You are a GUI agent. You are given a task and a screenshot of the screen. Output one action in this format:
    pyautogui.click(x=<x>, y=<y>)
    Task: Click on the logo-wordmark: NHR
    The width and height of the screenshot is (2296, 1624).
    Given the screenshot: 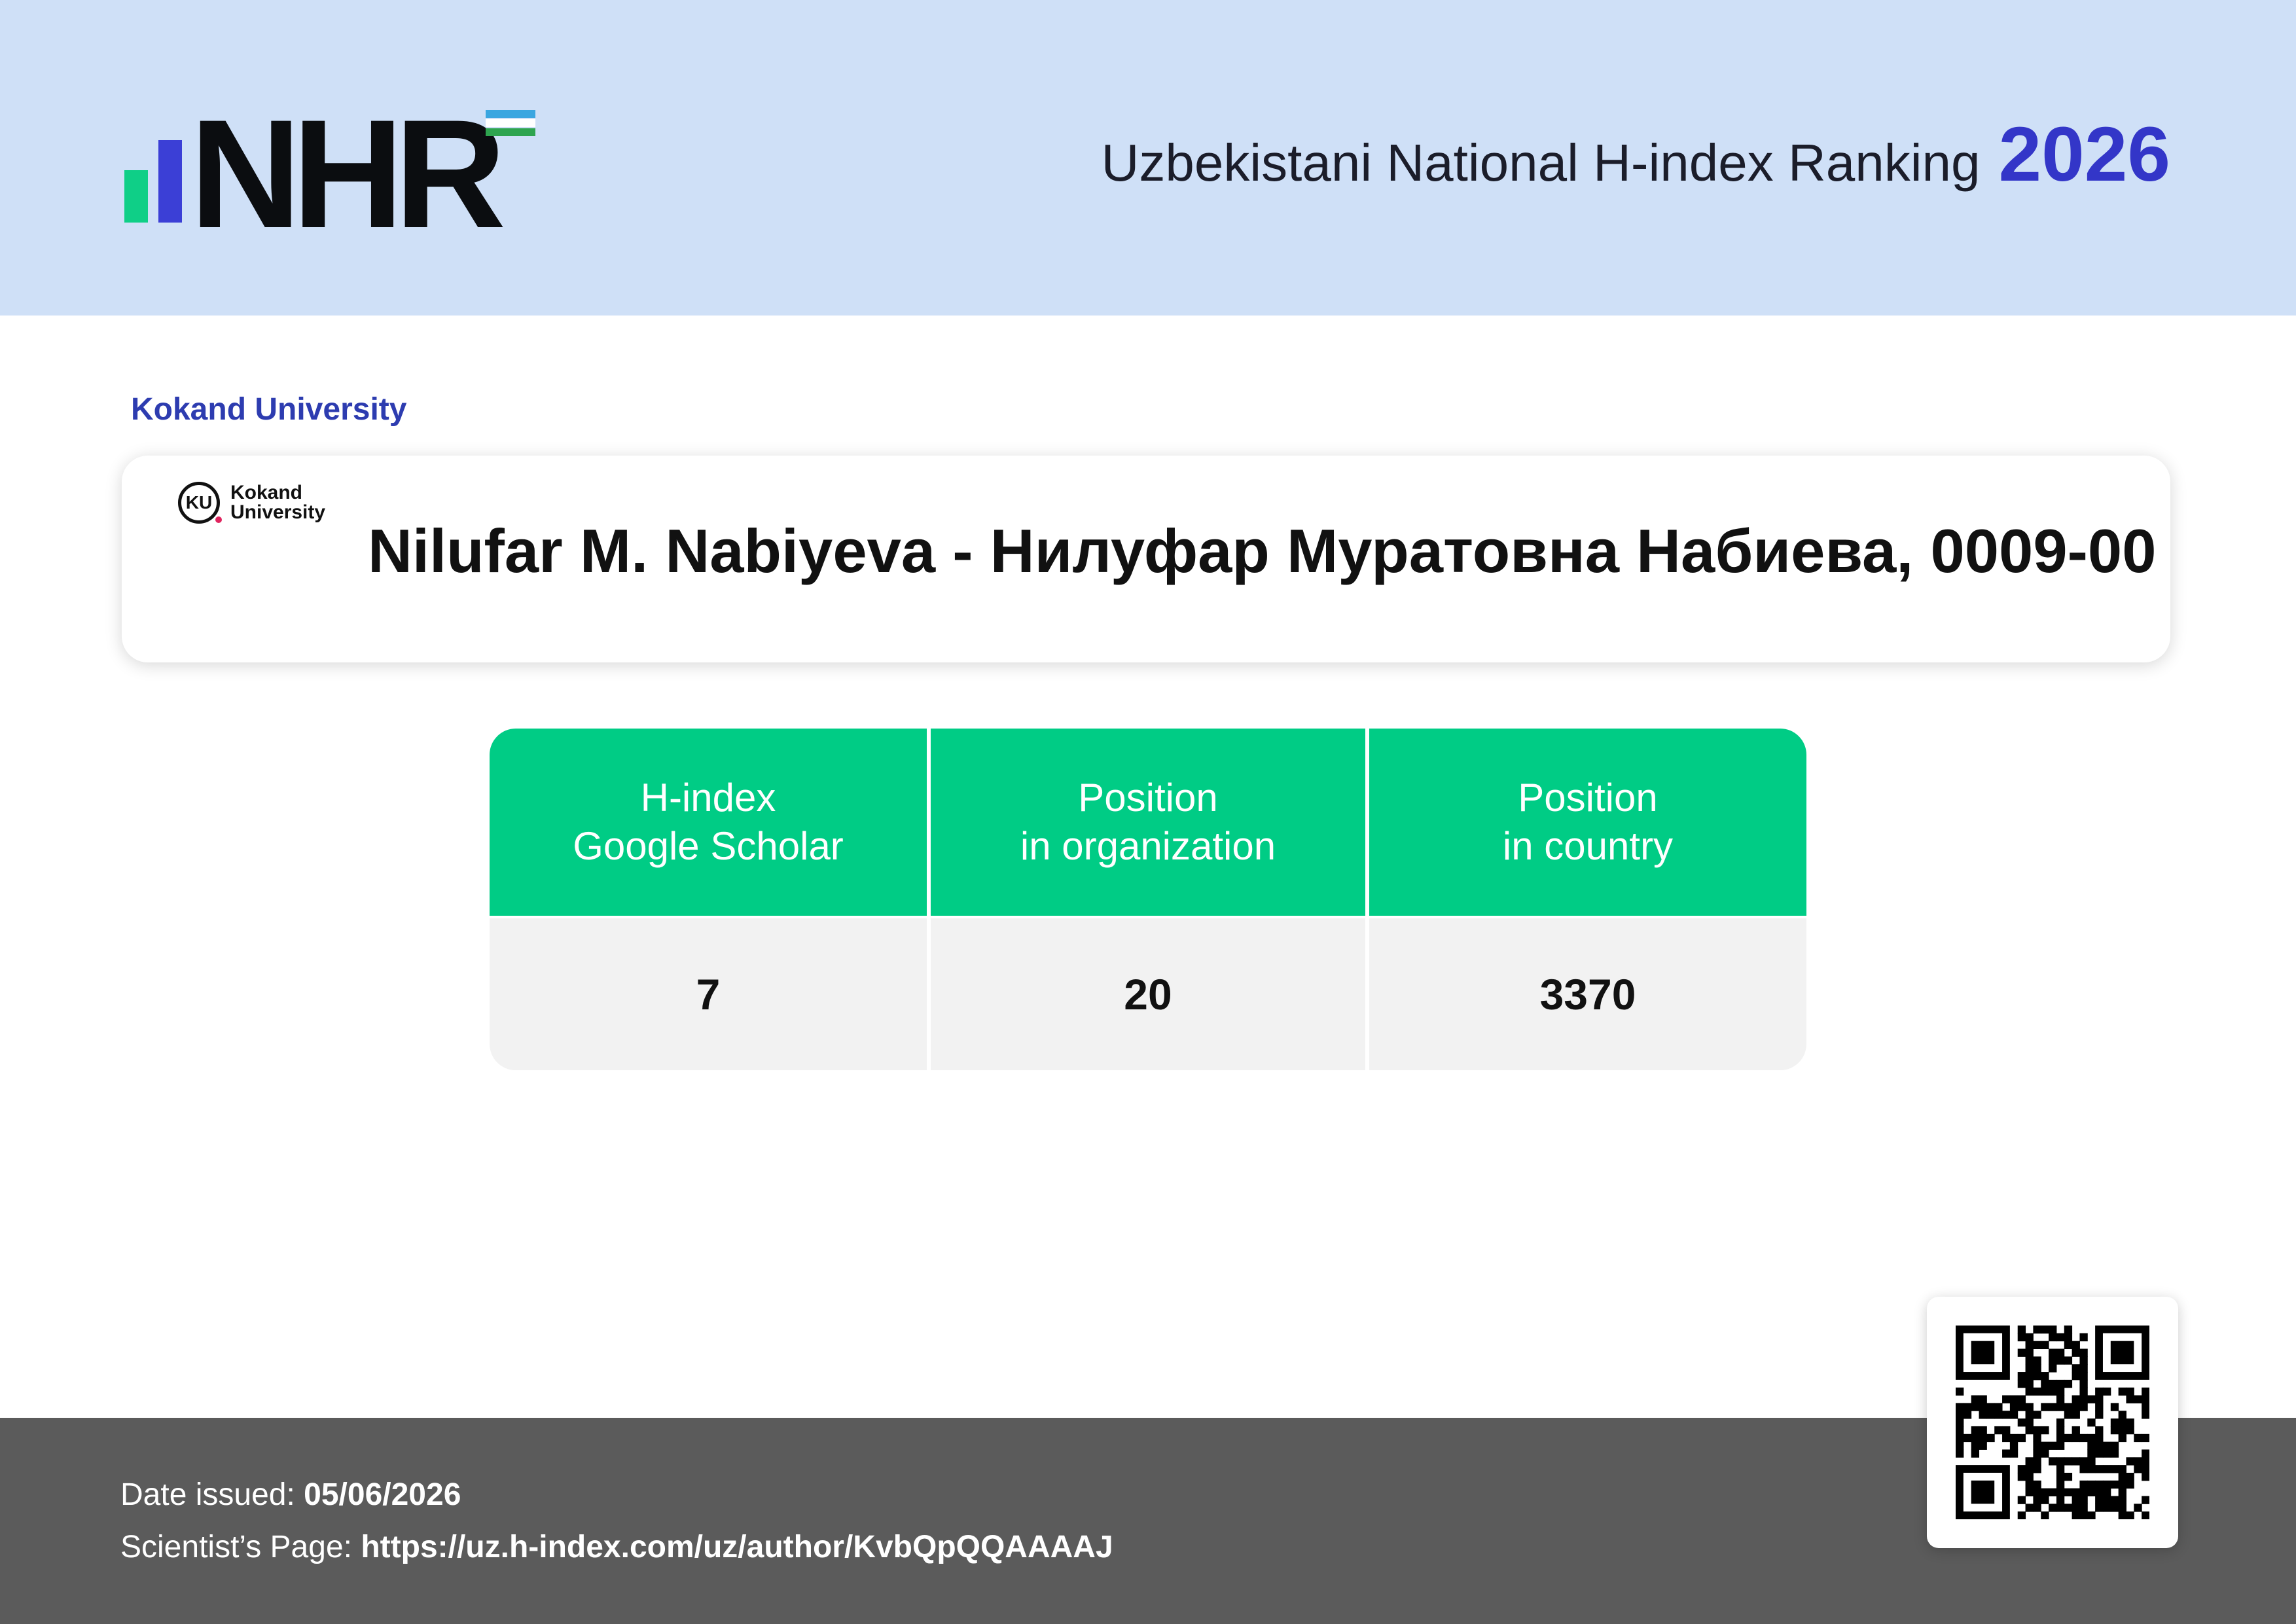 What is the action you would take?
    pyautogui.click(x=348, y=174)
    